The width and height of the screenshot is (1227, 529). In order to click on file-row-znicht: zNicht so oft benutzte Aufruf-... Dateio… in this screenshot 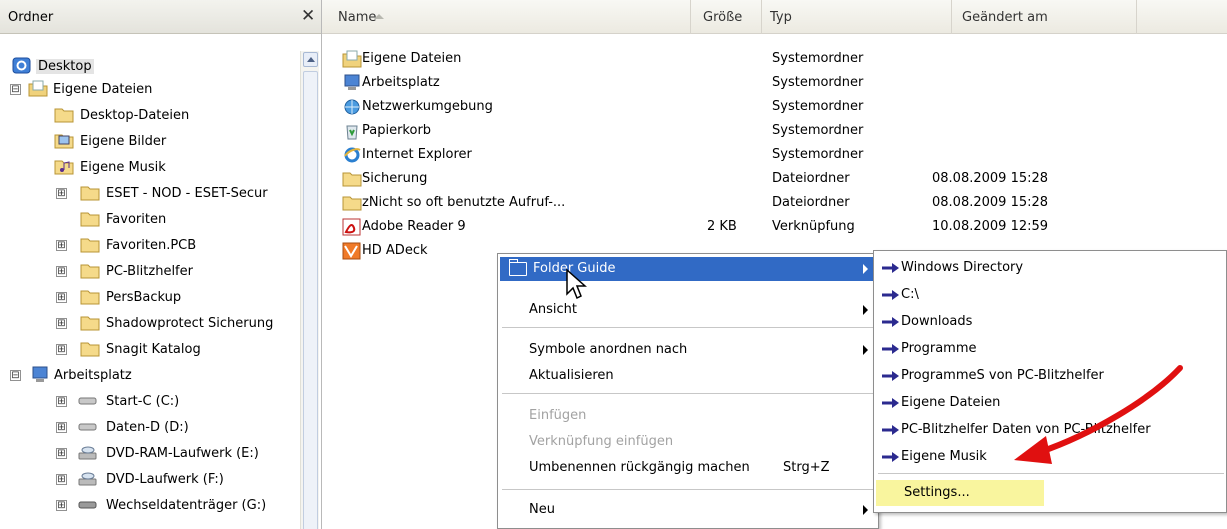, I will do `click(722, 204)`.